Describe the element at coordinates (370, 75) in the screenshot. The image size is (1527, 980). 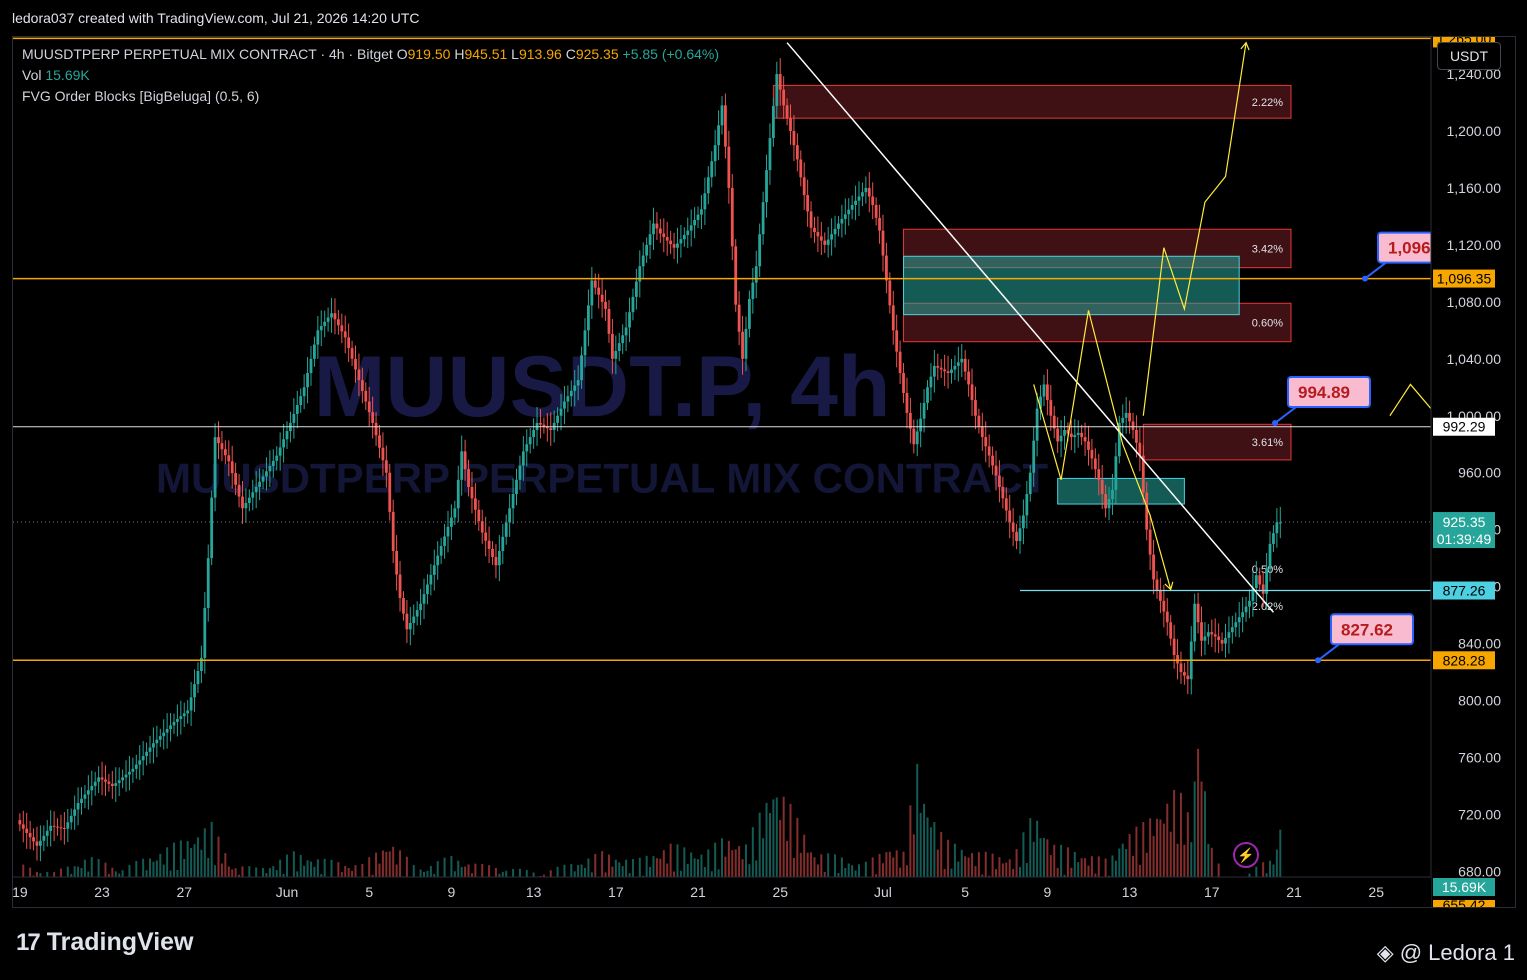
I see `legend-volume-row: Vol 15.69K` at that location.